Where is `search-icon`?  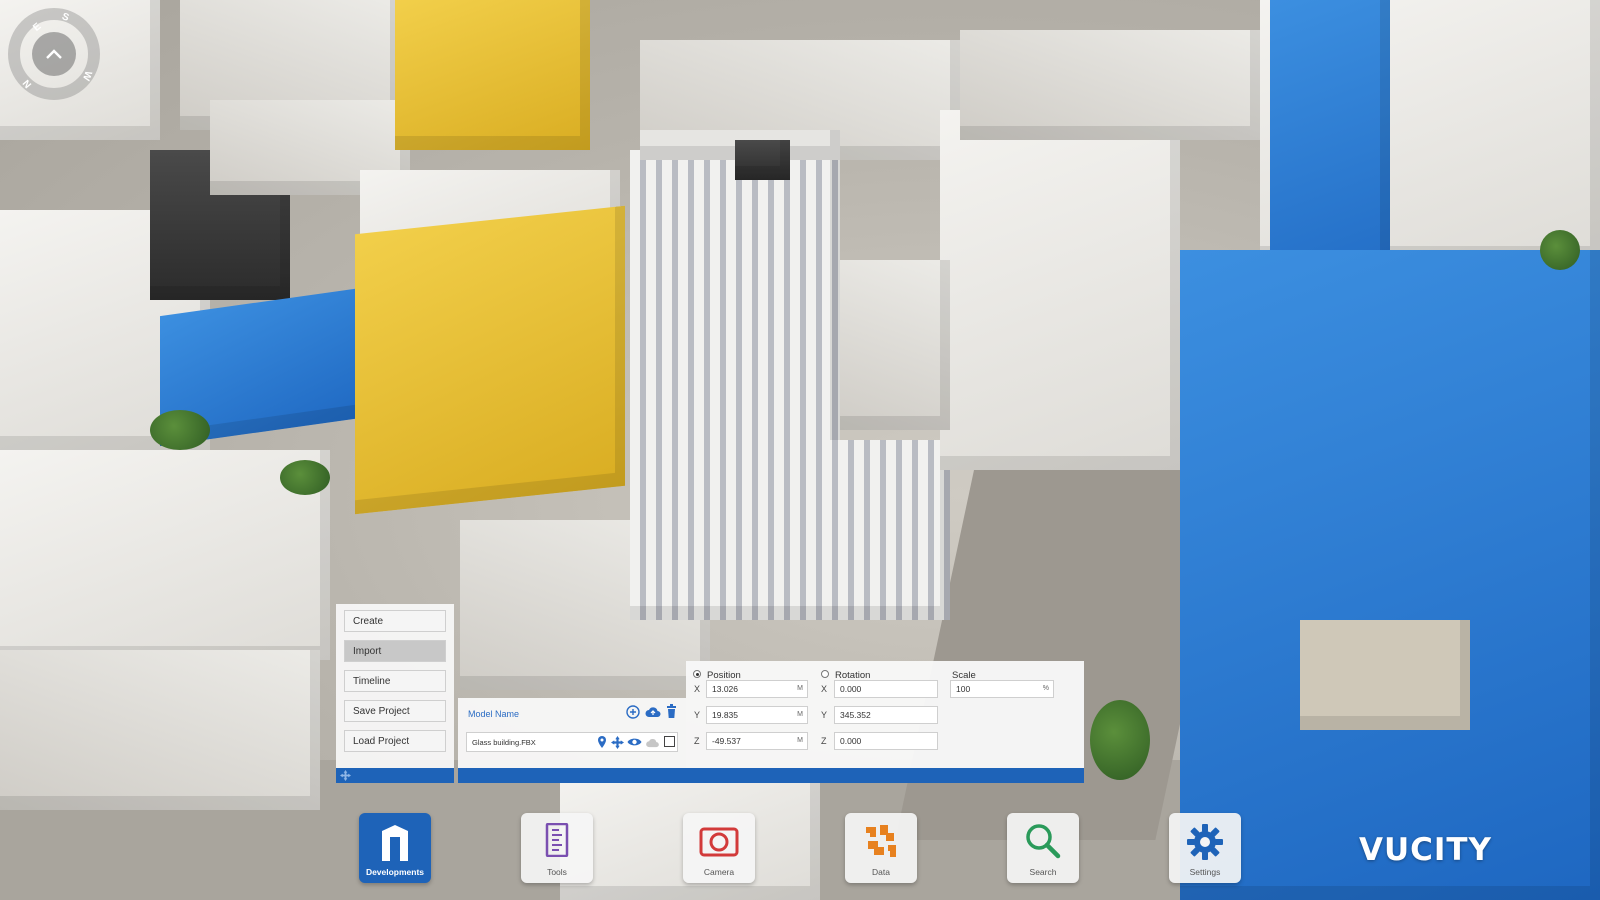
search-icon is located at coordinates (1043, 841).